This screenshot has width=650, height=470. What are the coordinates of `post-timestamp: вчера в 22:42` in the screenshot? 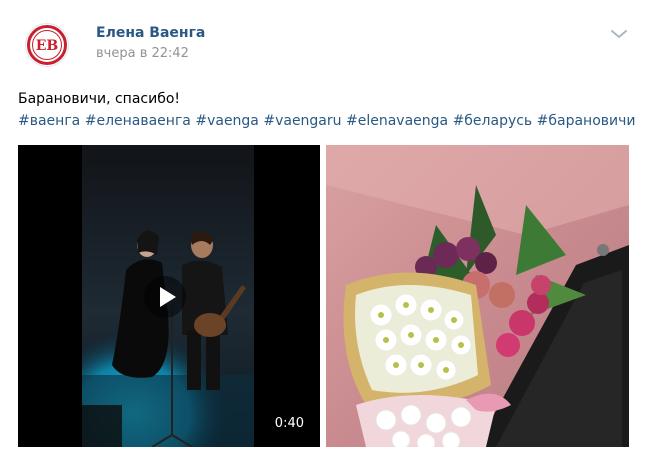 It's located at (142, 53).